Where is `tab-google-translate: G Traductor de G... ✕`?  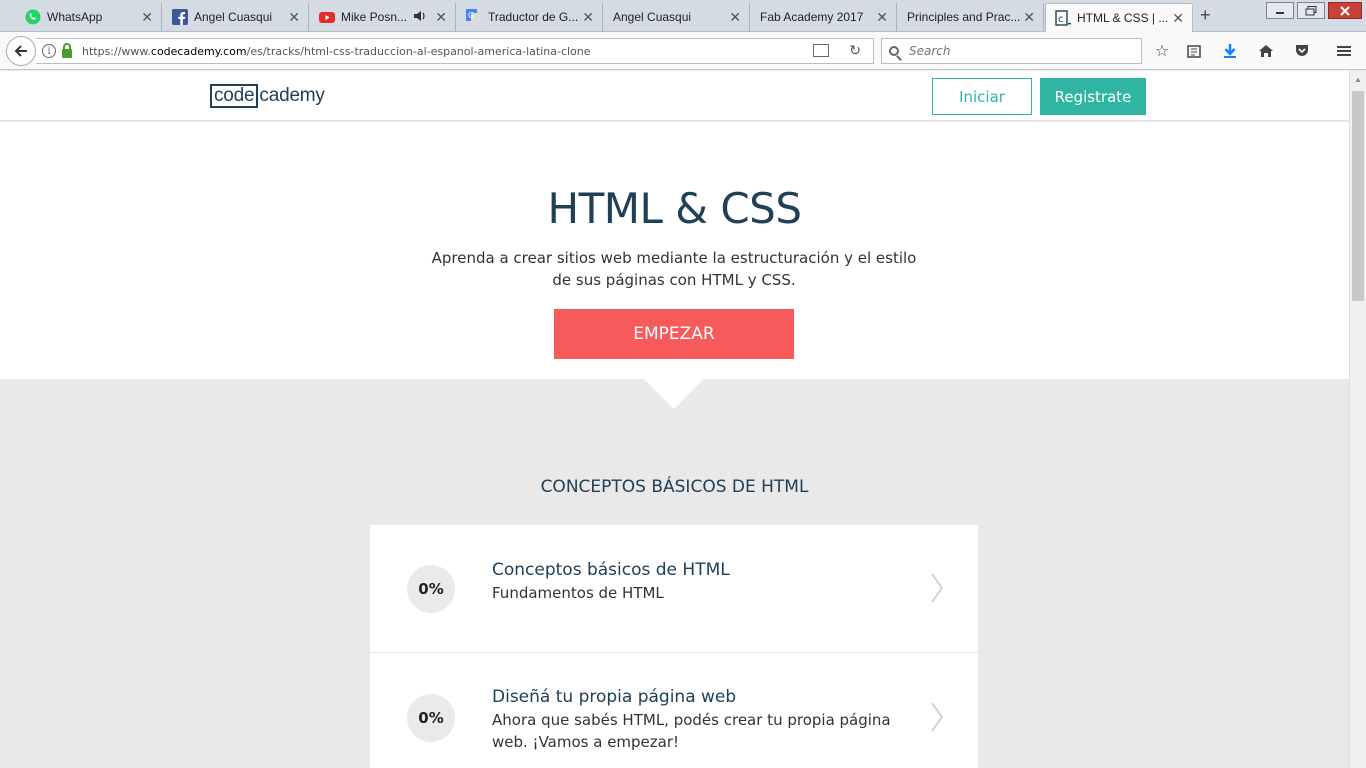
tab-google-translate: G Traductor de G... ✕ is located at coordinates (530, 17).